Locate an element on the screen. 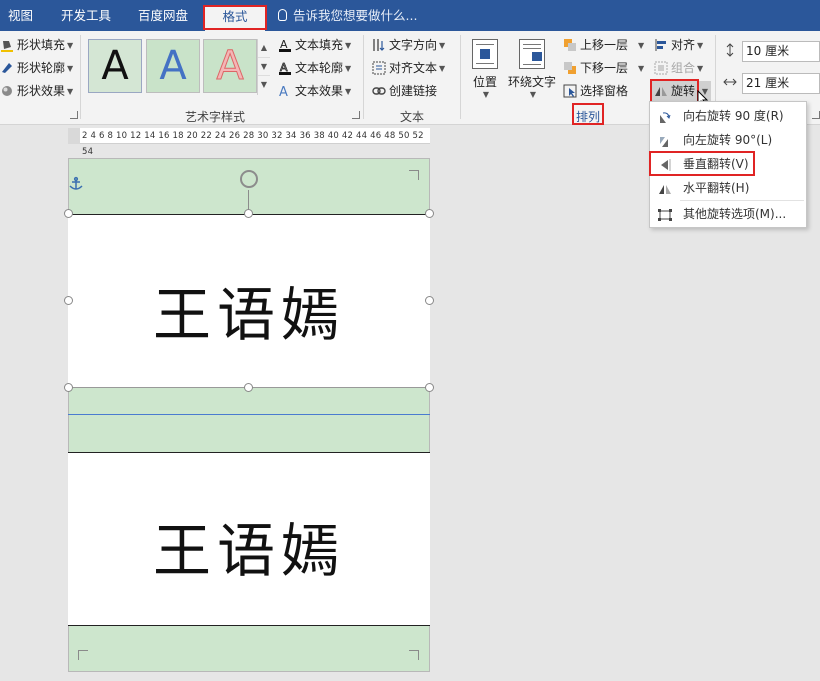  bring-forward-button: 上移一层 ▼ is located at coordinates (603, 45).